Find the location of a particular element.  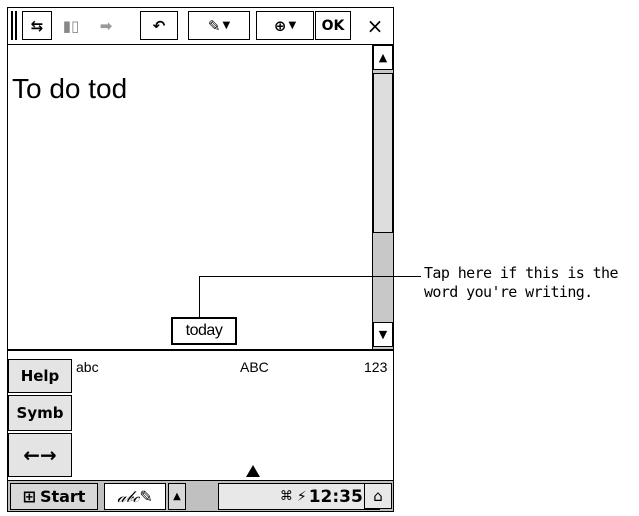

document-text: To do tod is located at coordinates (70, 88).